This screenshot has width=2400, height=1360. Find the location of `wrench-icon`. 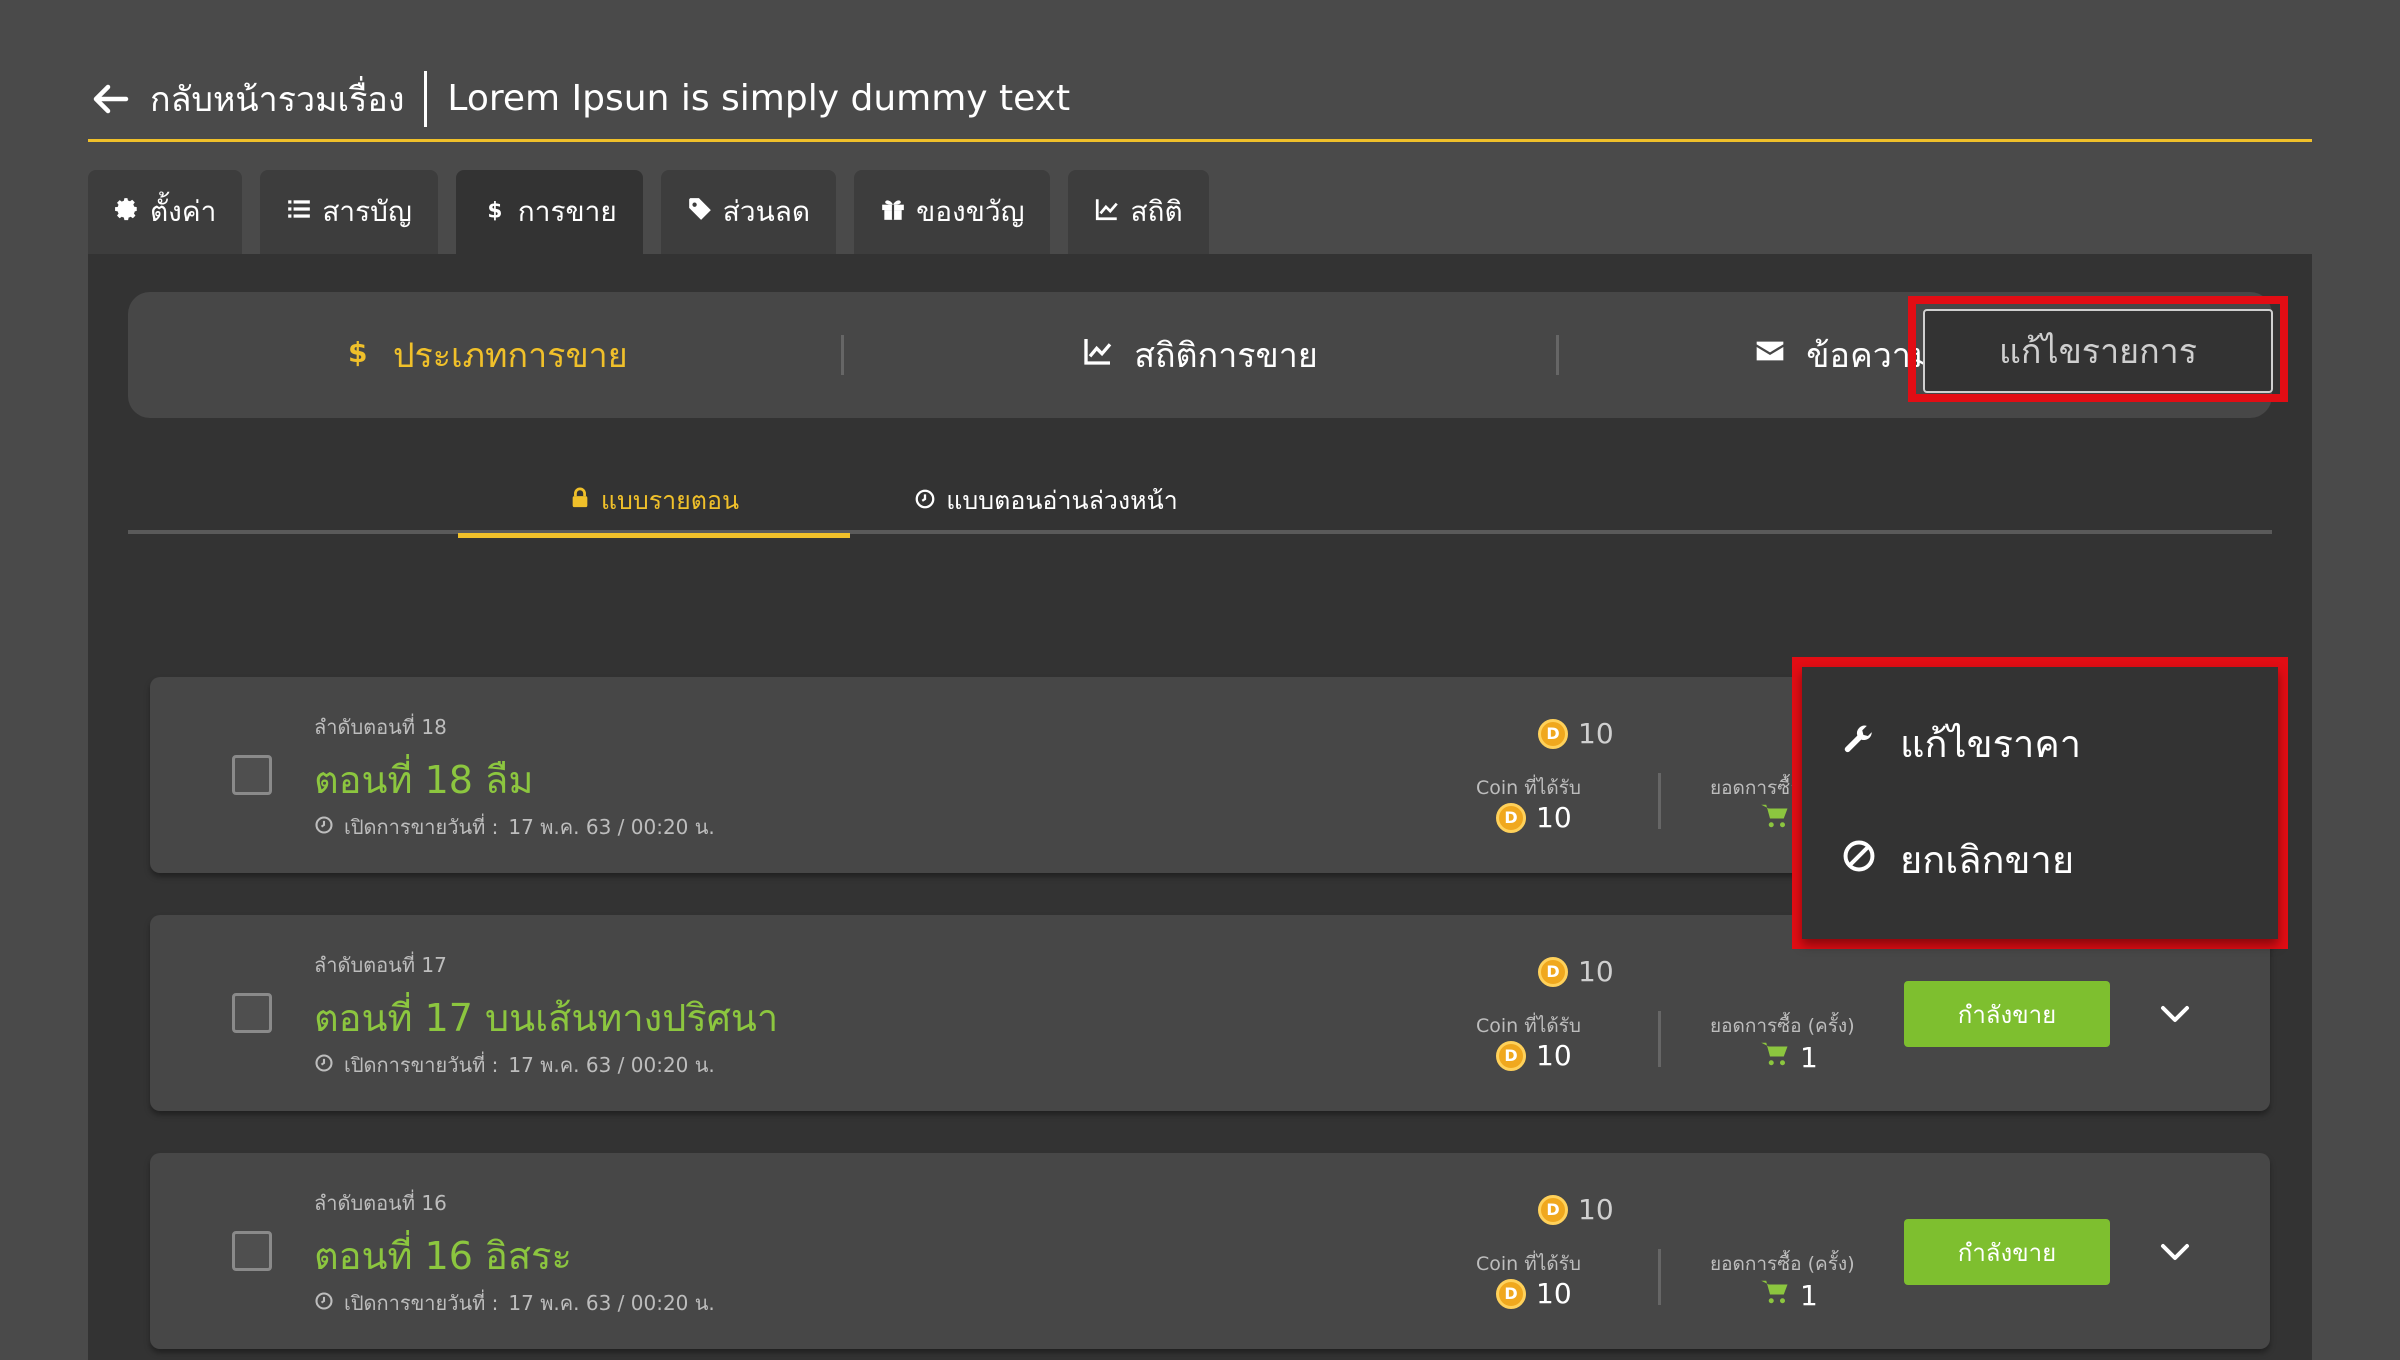

wrench-icon is located at coordinates (1859, 744).